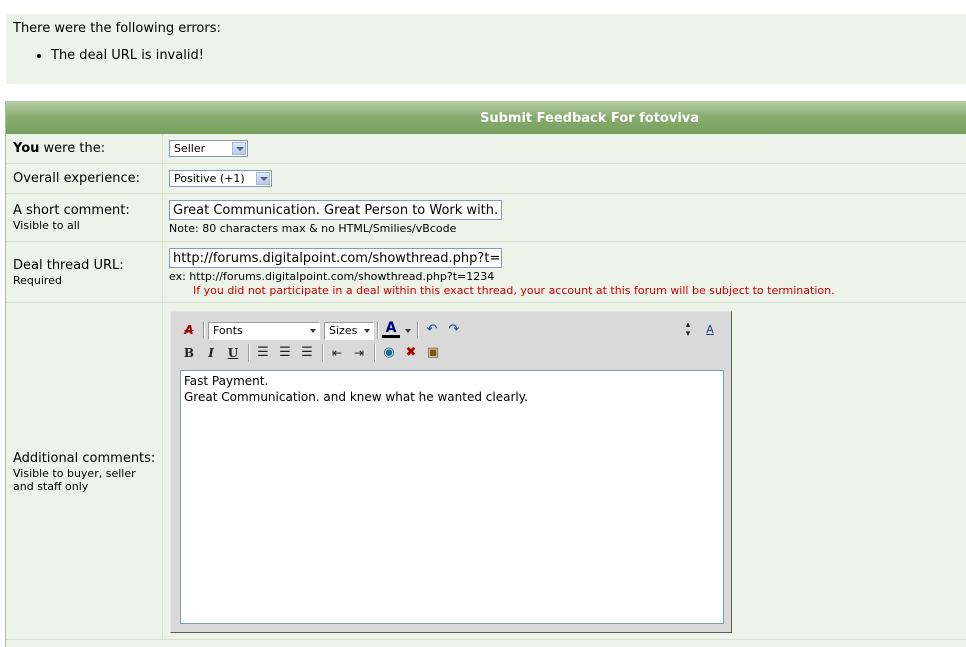 Image resolution: width=966 pixels, height=647 pixels. I want to click on indent-icon: ⇥, so click(359, 353).